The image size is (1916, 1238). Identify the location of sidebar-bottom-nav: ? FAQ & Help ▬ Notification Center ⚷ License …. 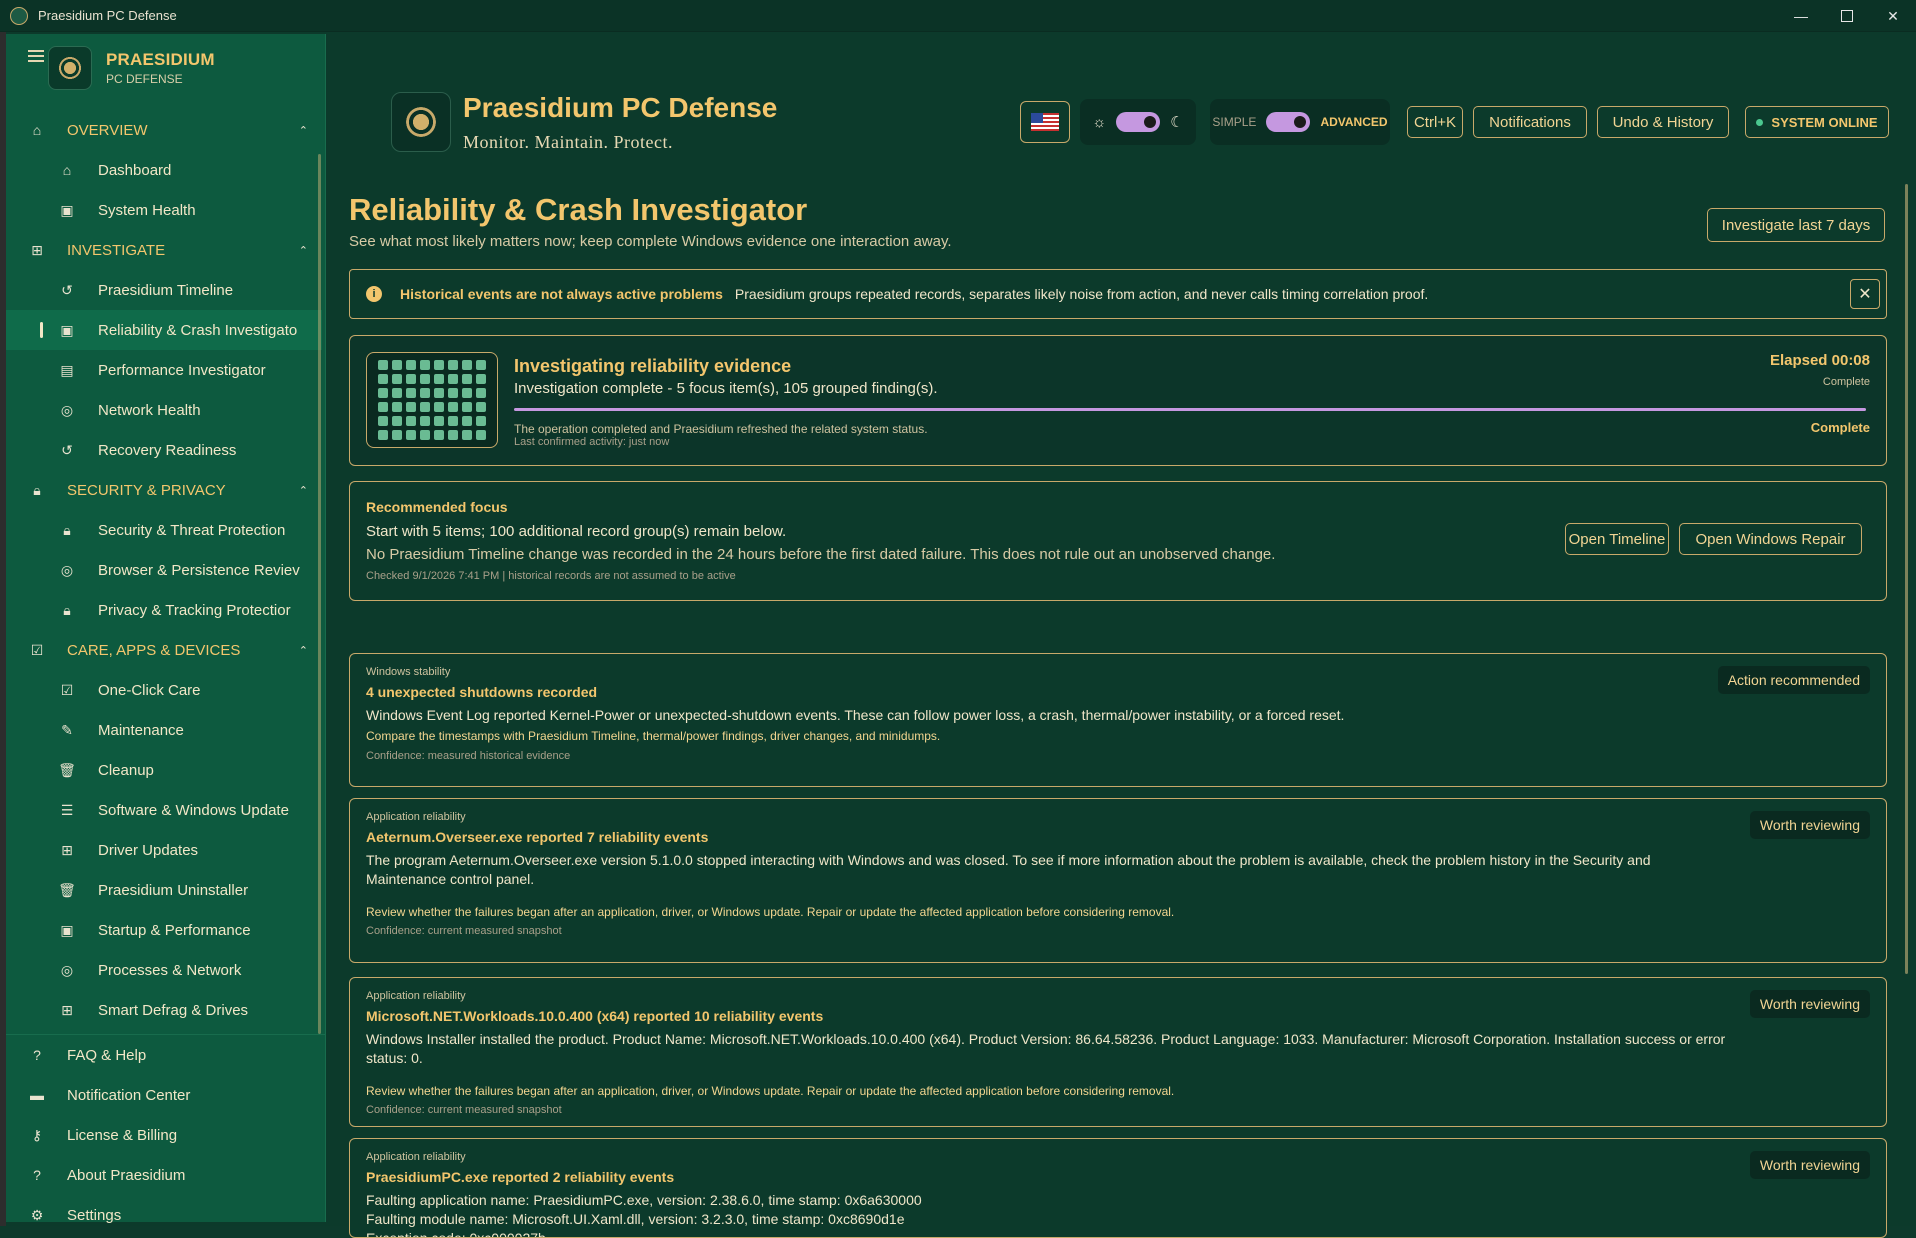
(166, 1134).